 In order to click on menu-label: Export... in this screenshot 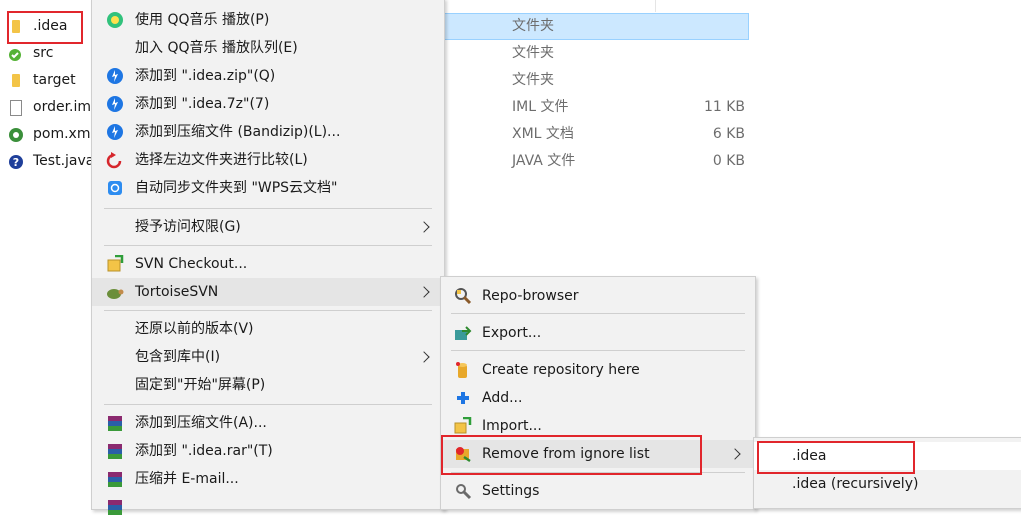, I will do `click(512, 333)`.